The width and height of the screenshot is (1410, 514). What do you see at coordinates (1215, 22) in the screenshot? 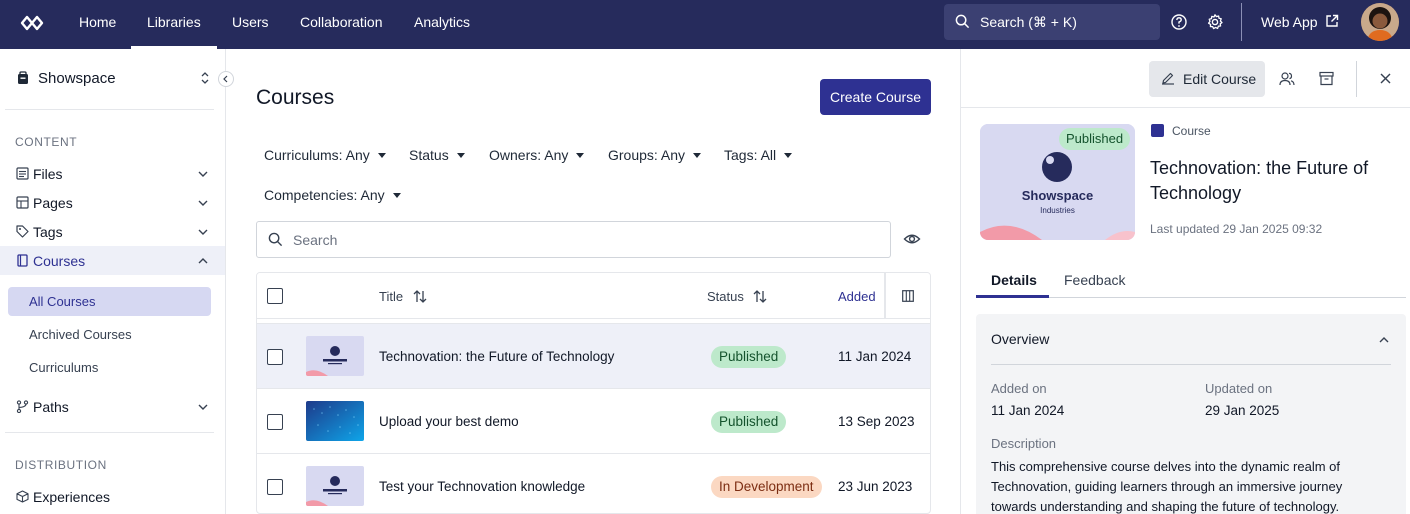
I see `gear-icon` at bounding box center [1215, 22].